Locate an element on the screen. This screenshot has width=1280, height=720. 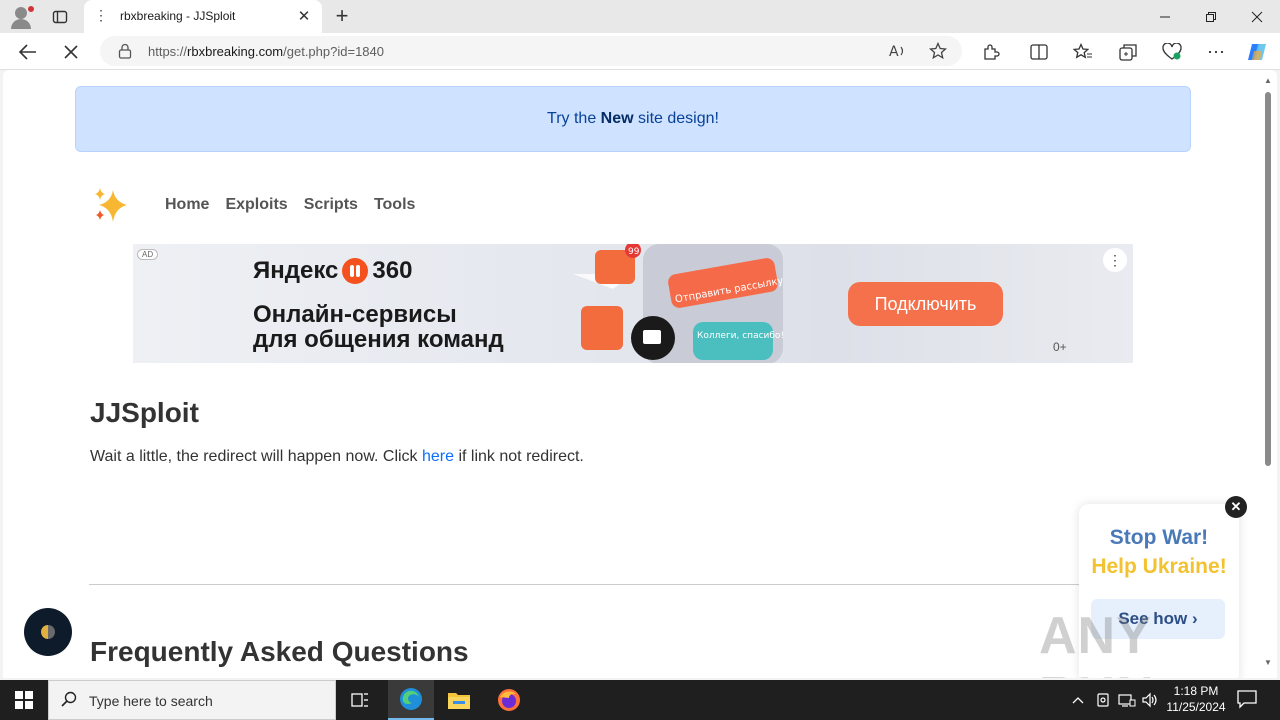
browser-tab: ⋮ rbxbreaking - JJSploit ✕ is located at coordinates (203, 16).